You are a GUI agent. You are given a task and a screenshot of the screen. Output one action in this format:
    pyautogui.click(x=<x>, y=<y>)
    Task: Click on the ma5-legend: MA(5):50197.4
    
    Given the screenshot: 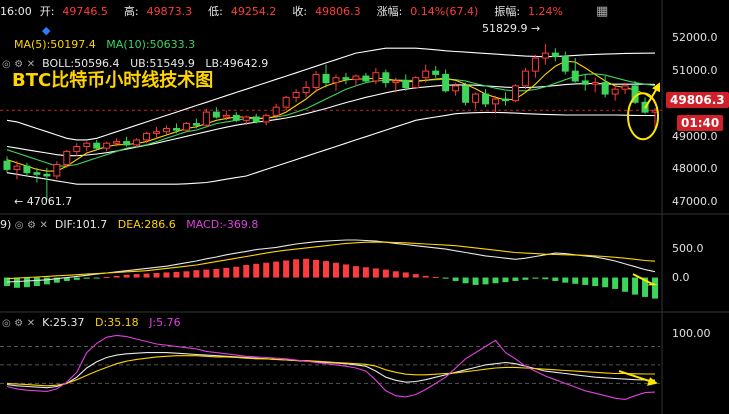 What is the action you would take?
    pyautogui.click(x=55, y=44)
    